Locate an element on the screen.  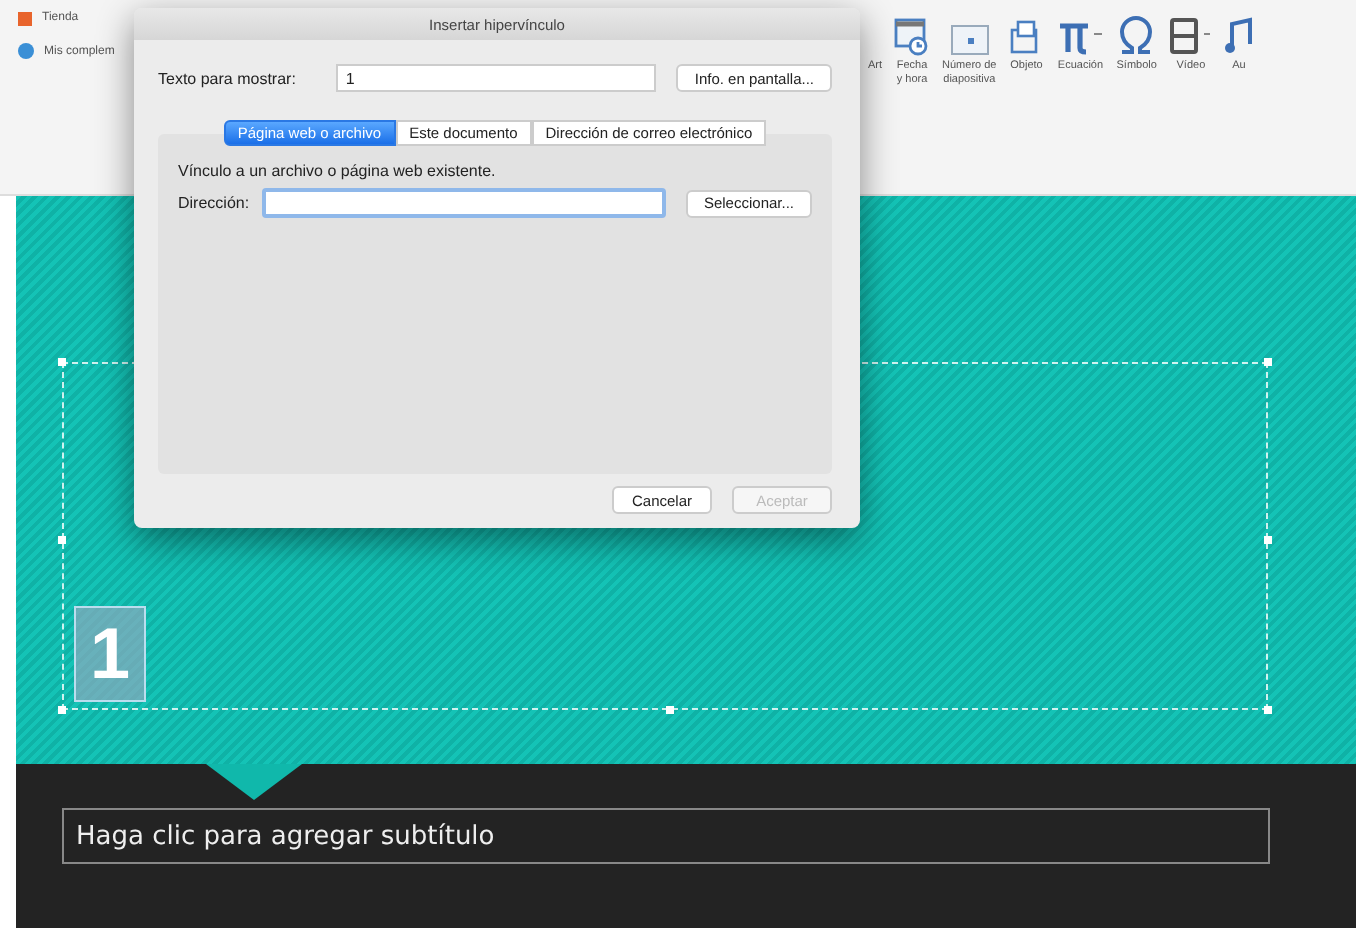
omega-icon is located at coordinates (1136, 36).